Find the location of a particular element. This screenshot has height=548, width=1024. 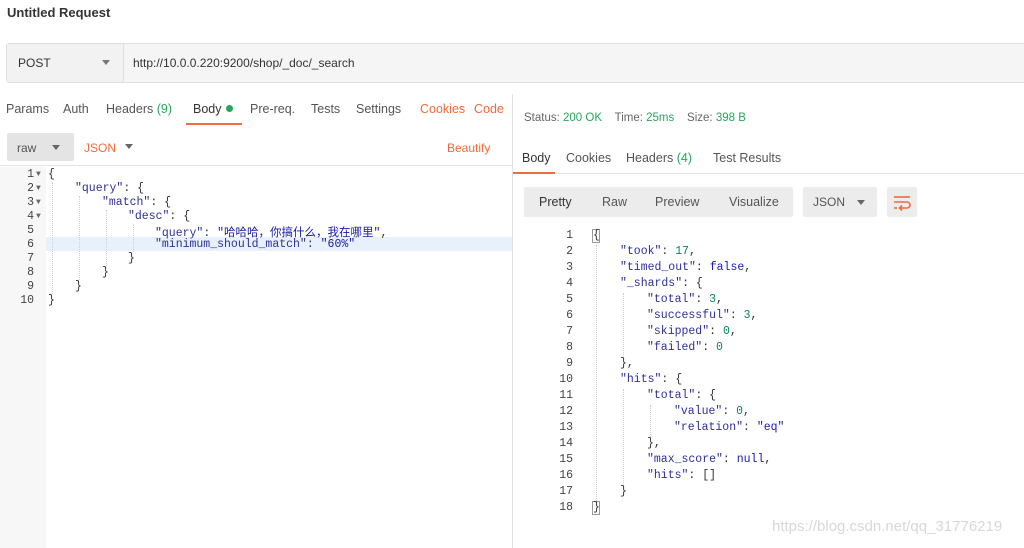

body-type-select: JSON is located at coordinates (100, 148).